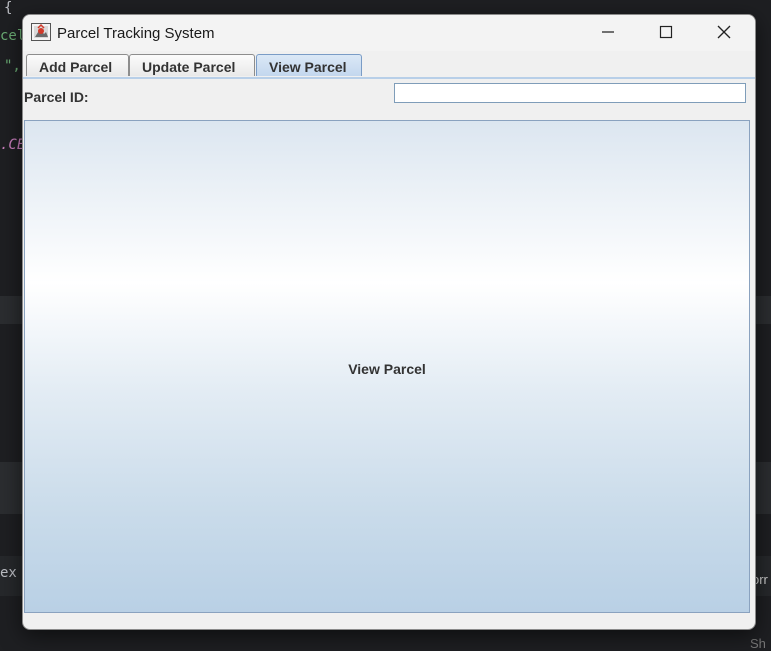 This screenshot has height=651, width=771. What do you see at coordinates (41, 32) in the screenshot?
I see `app-icon` at bounding box center [41, 32].